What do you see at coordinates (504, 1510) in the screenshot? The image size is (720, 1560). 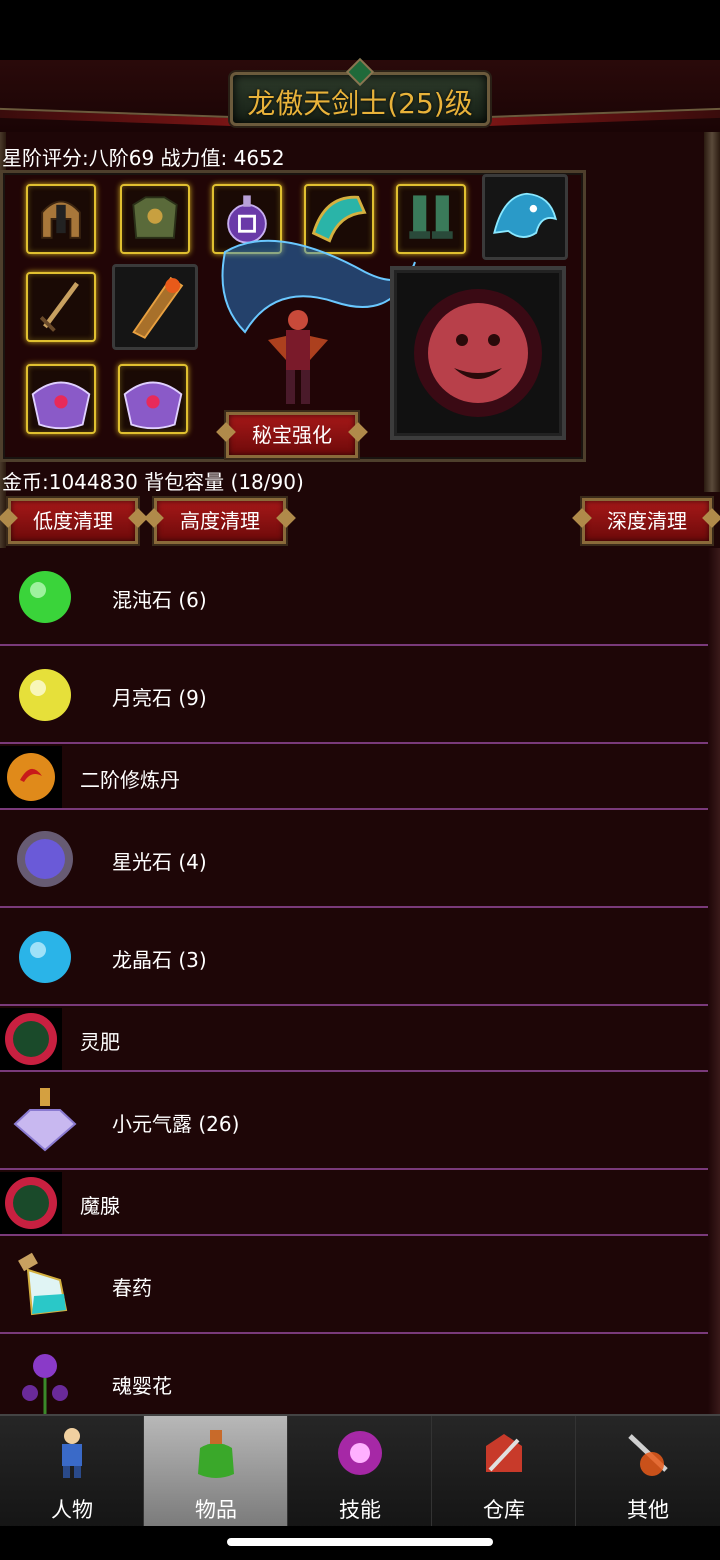 I see `tab-label: 仓库` at bounding box center [504, 1510].